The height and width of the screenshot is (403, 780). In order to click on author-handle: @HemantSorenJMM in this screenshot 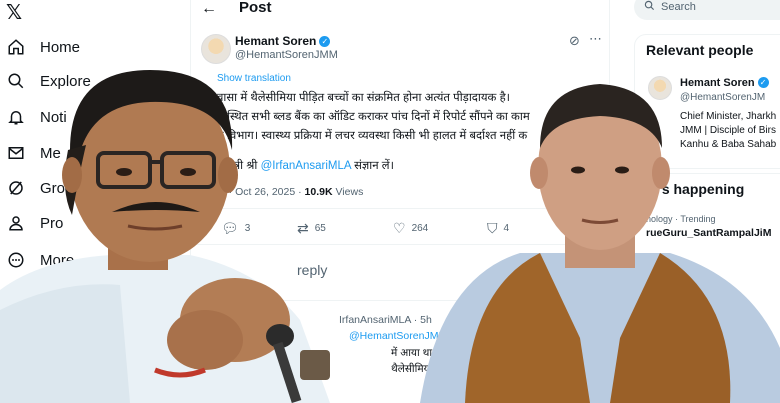, I will do `click(286, 55)`.